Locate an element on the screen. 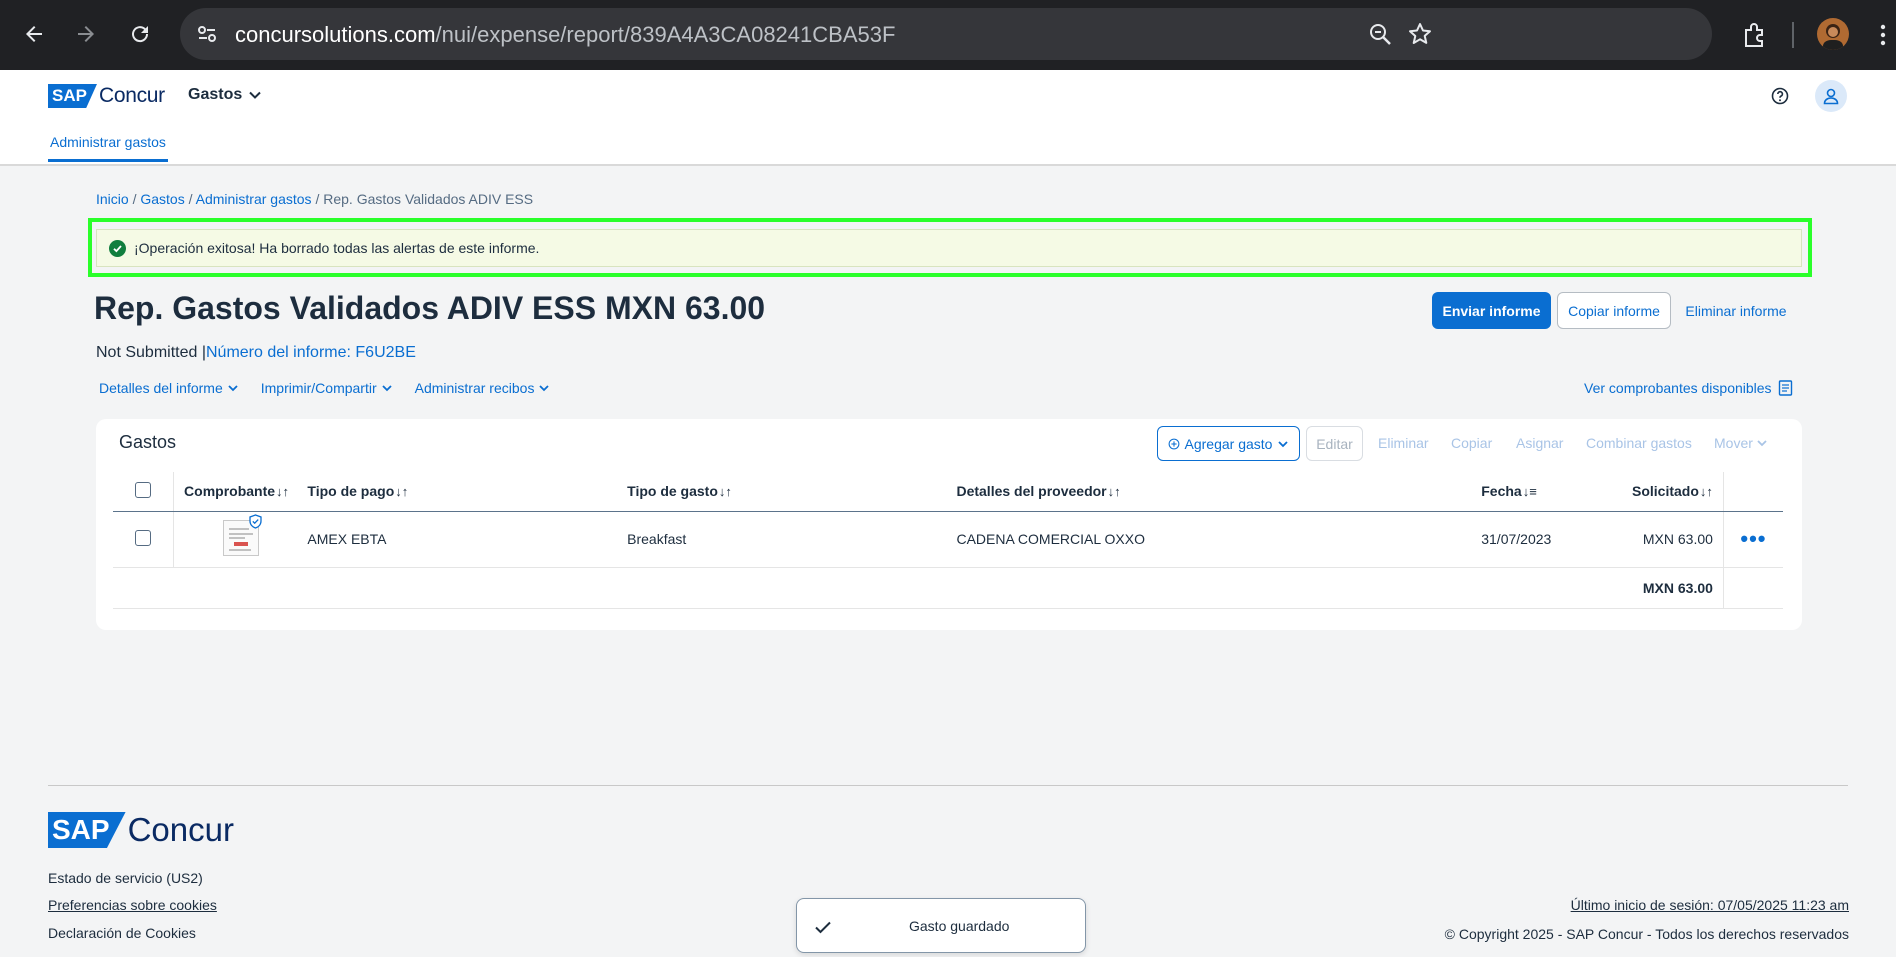  edit-button: Editar is located at coordinates (1334, 443).